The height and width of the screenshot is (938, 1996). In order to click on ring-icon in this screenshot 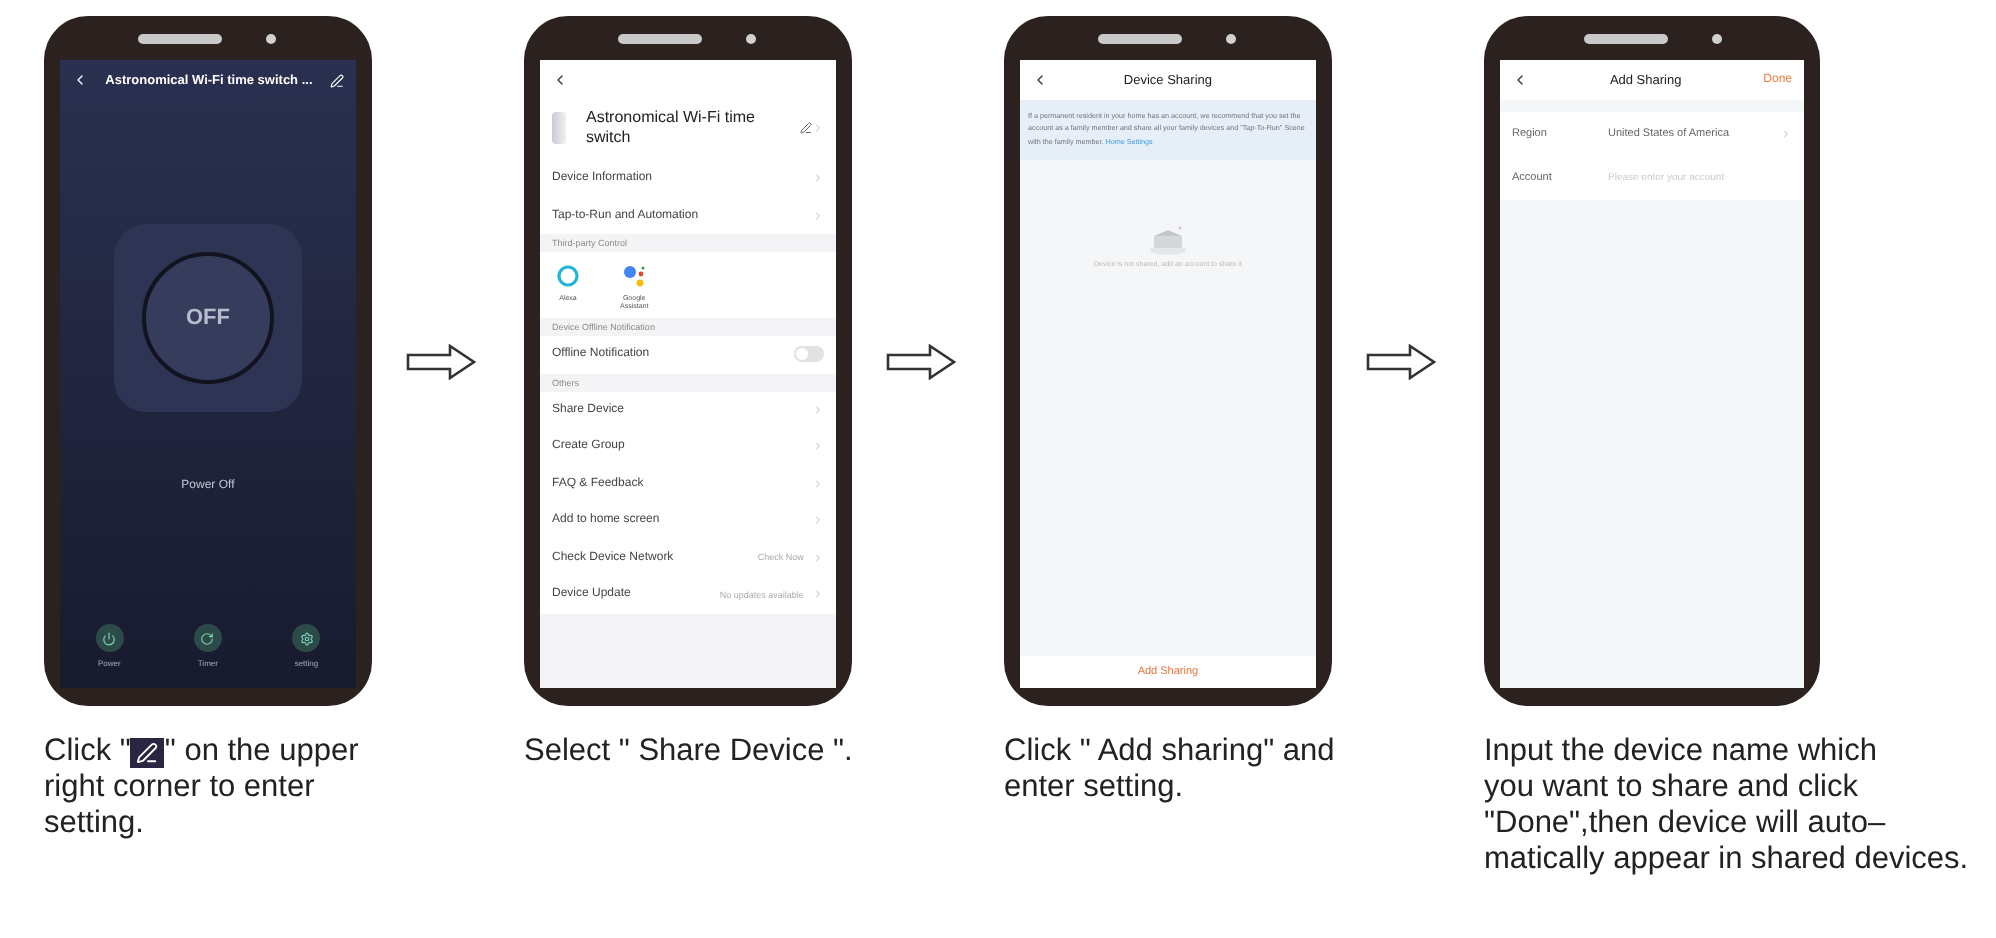, I will do `click(568, 276)`.